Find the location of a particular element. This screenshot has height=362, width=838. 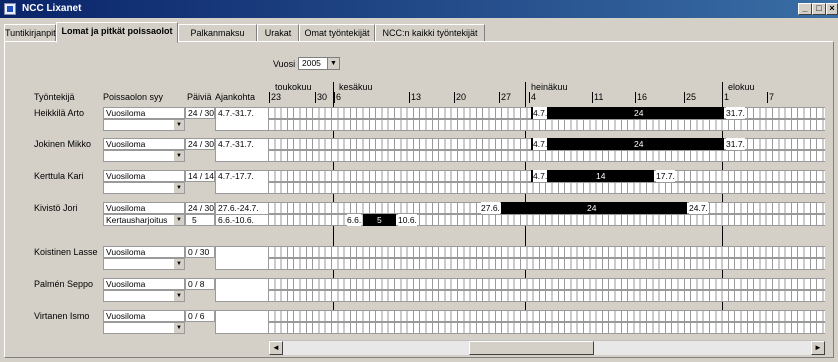

week-day-label: 11 is located at coordinates (599, 97).